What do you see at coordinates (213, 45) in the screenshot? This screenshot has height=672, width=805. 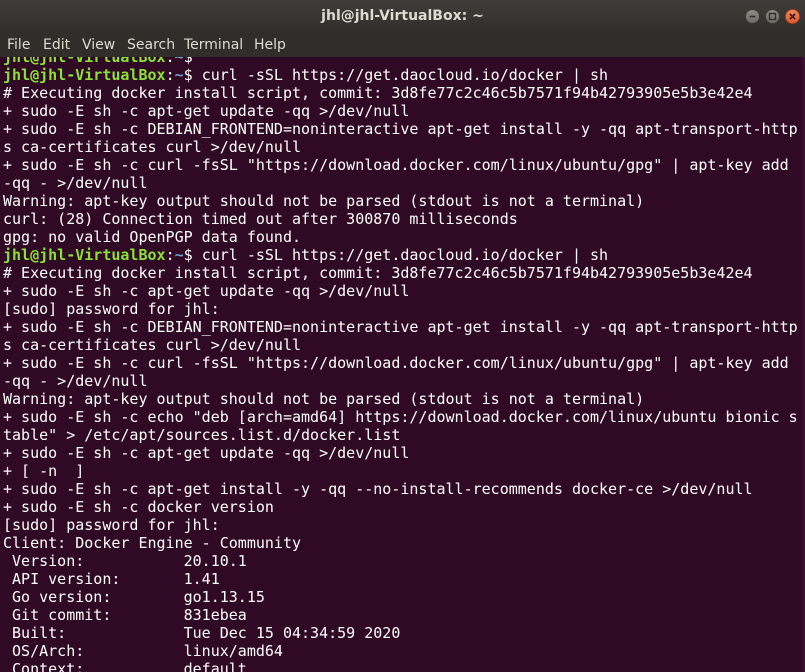 I see `menu-terminal: Terminal` at bounding box center [213, 45].